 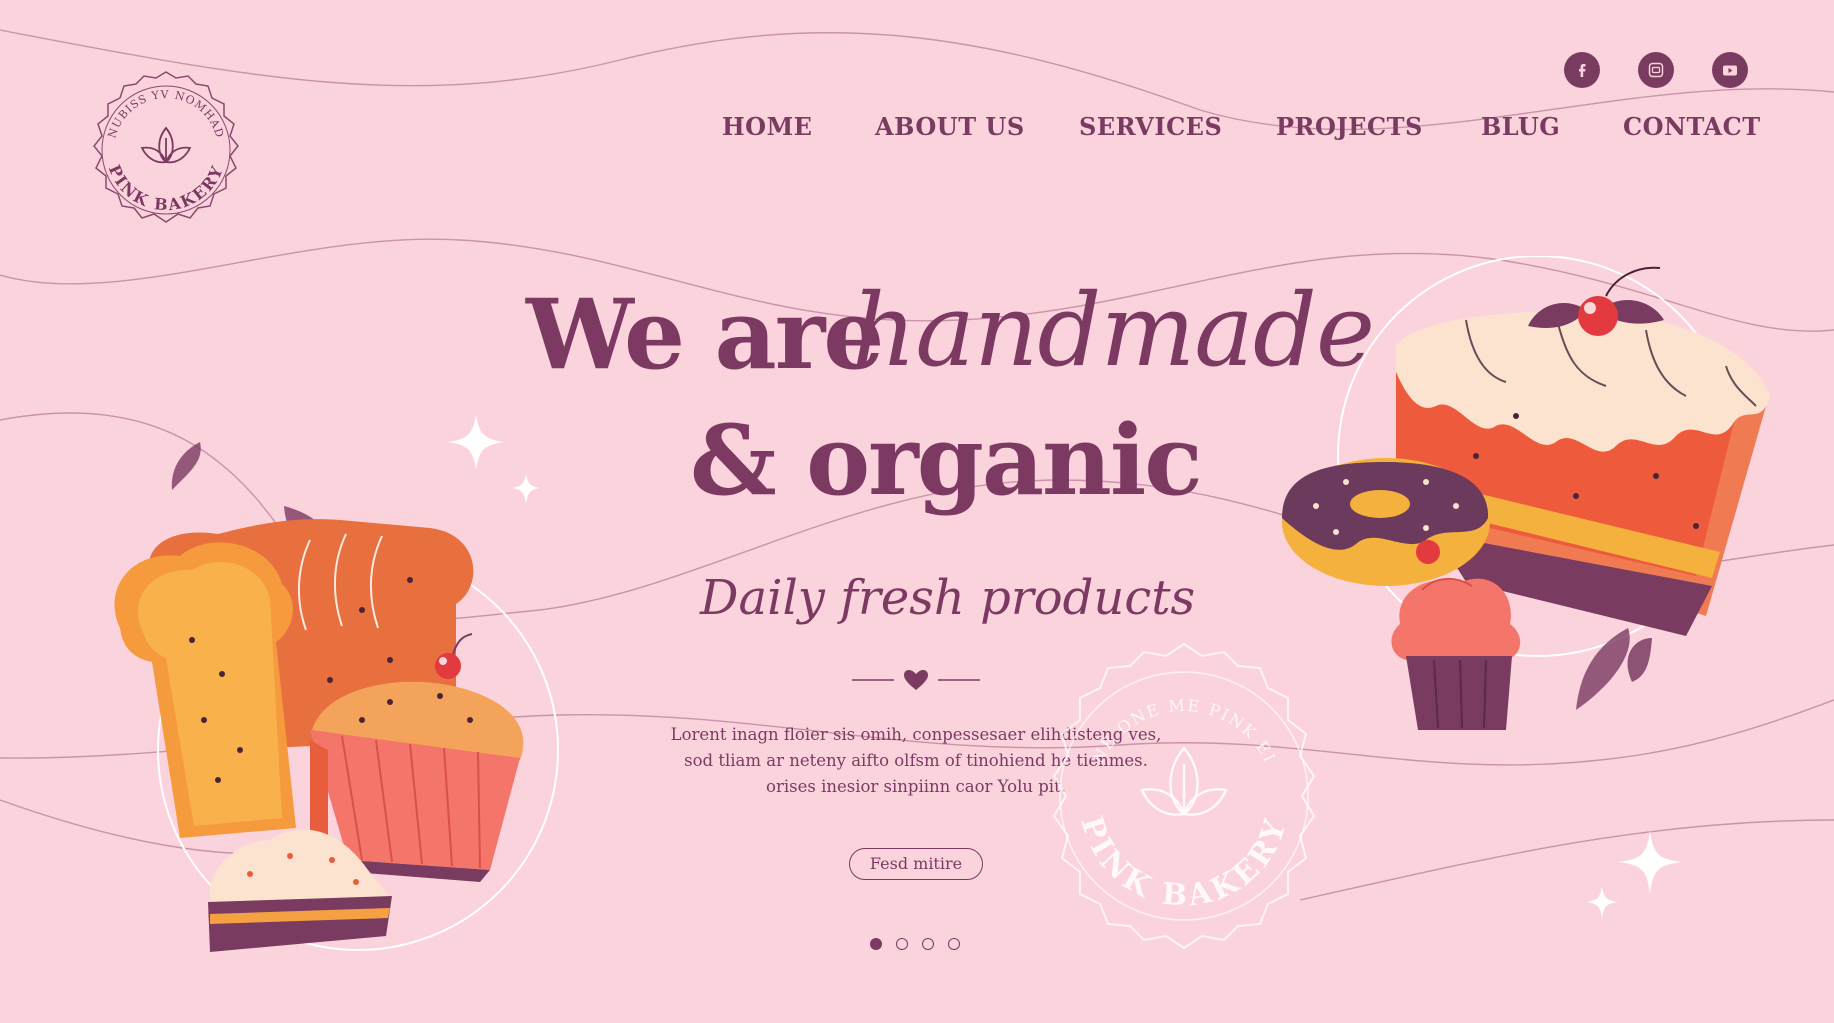 I want to click on stamp-arc-top-text: NE ONE ME PINK EI, so click(x=1183, y=731).